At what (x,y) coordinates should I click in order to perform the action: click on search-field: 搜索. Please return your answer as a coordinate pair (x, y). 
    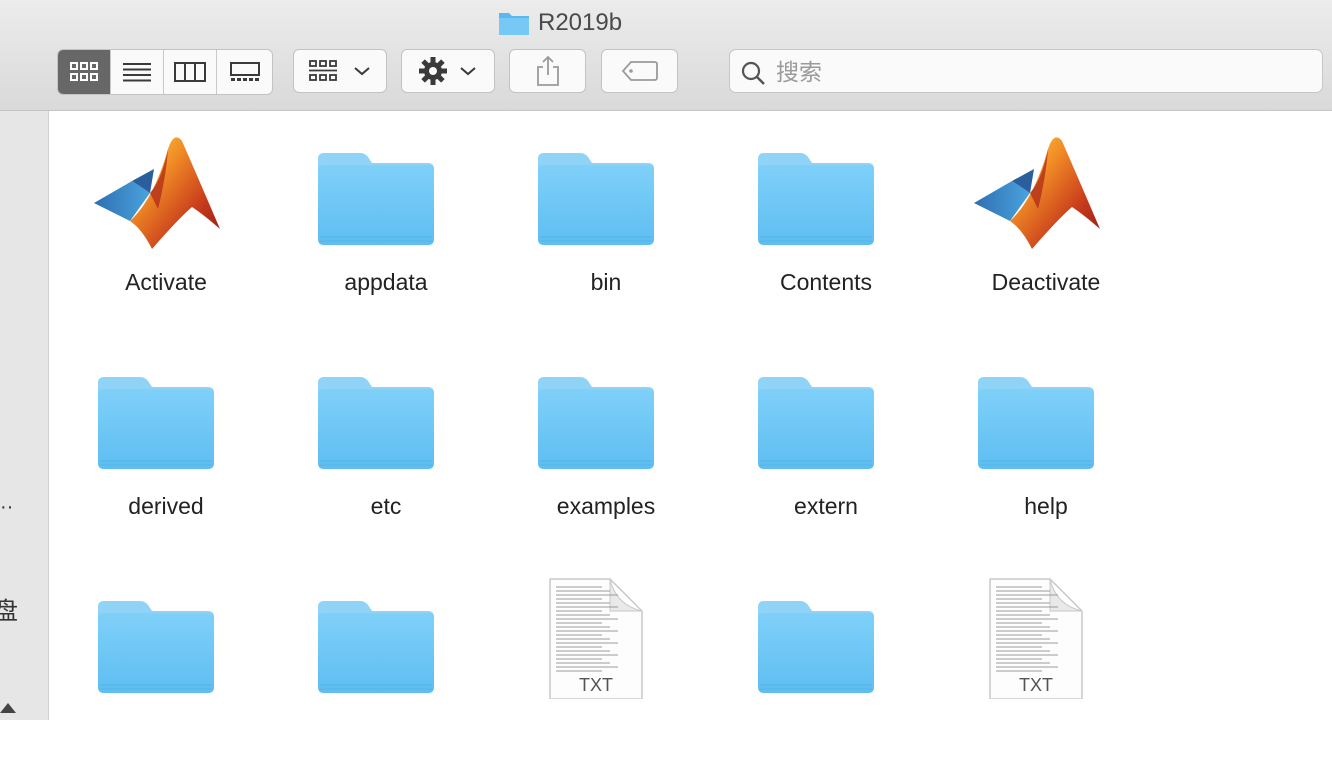
    Looking at the image, I should click on (1026, 71).